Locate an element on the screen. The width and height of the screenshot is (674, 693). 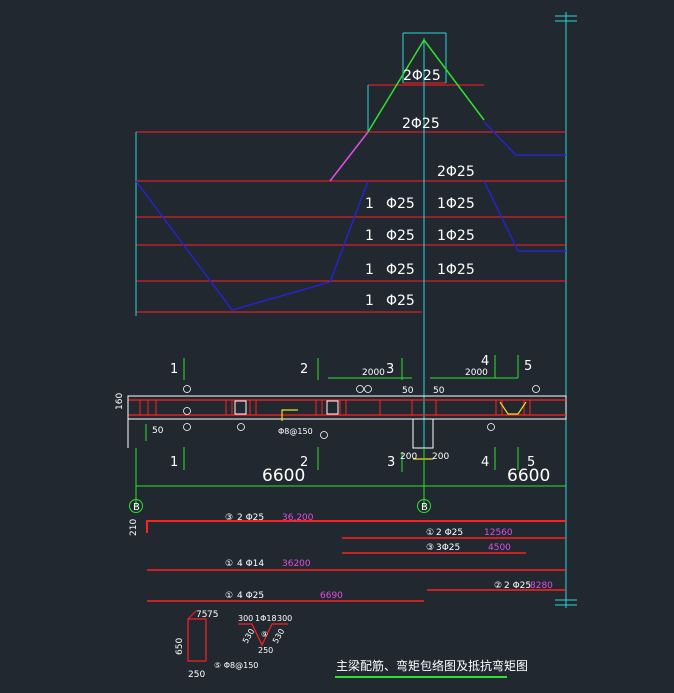
section-top-1: 1 is located at coordinates (174, 369).